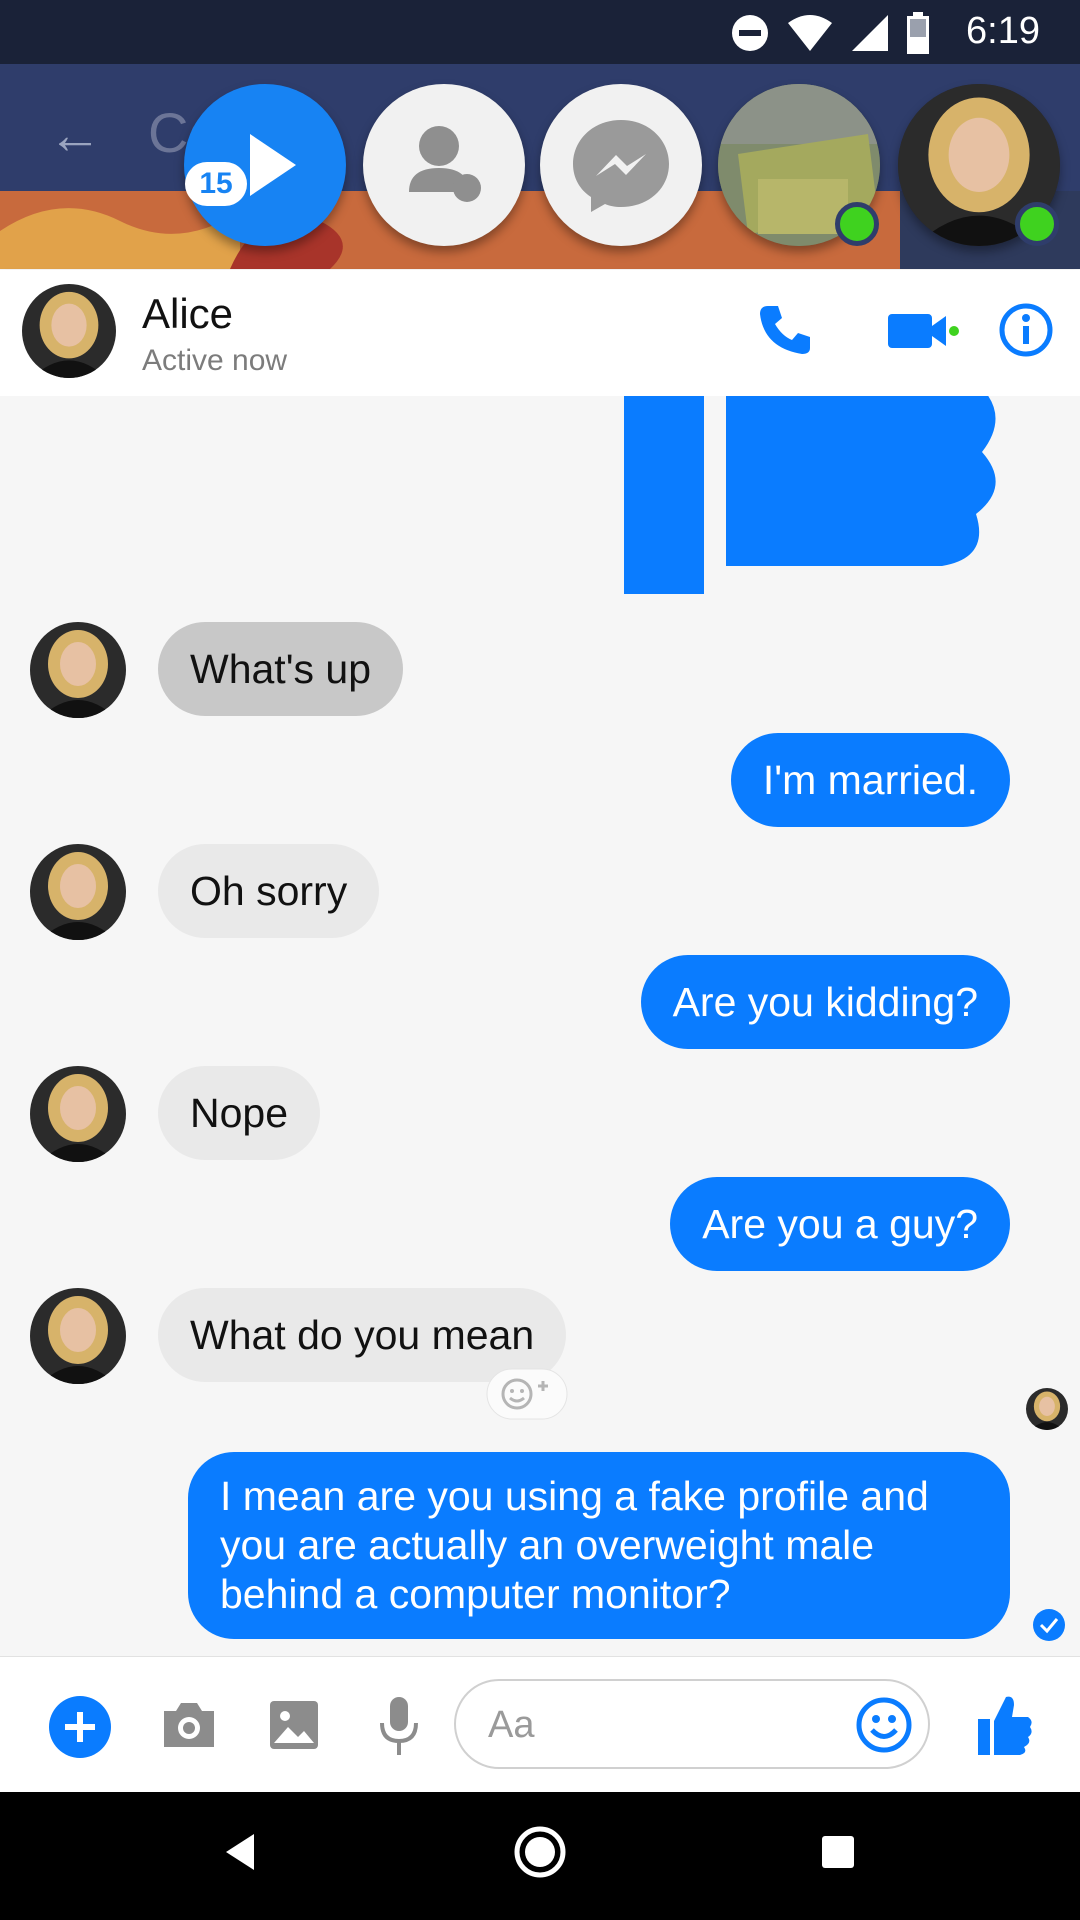 Image resolution: width=1080 pixels, height=1920 pixels. What do you see at coordinates (540, 1852) in the screenshot?
I see `home-icon` at bounding box center [540, 1852].